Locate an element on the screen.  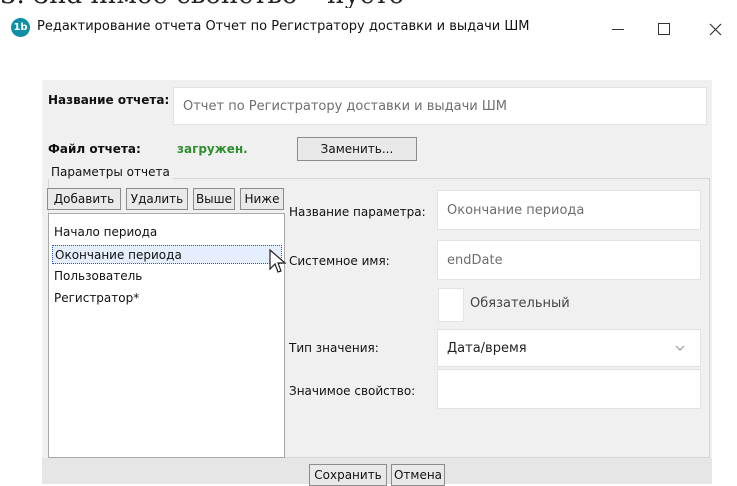
report-name-label: Название отчета: is located at coordinates (109, 100).